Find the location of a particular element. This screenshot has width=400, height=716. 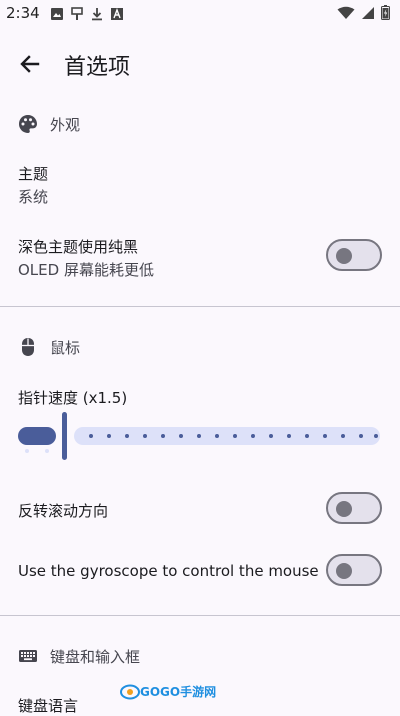

slider-thumb is located at coordinates (64, 436).